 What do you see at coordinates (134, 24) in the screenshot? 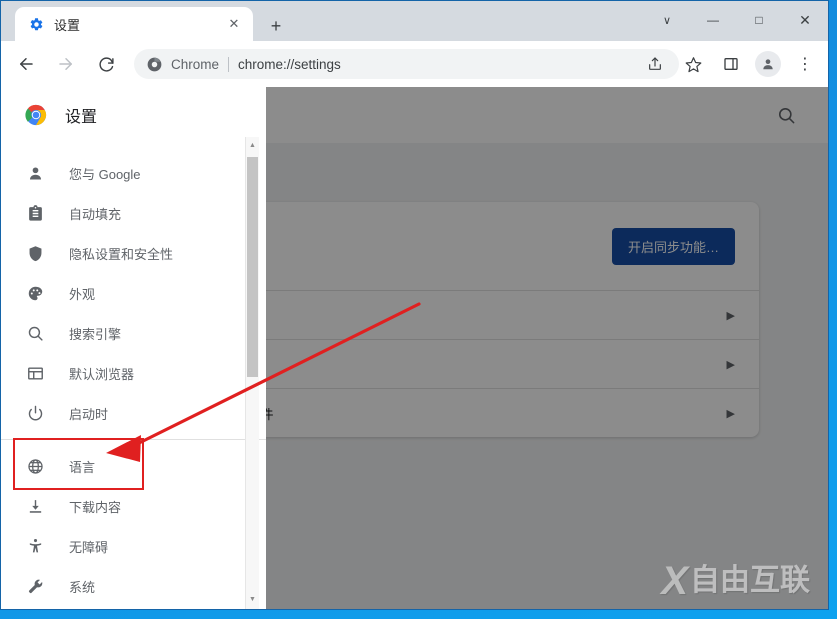
I see `browser-tab-settings: 设置 ✕` at bounding box center [134, 24].